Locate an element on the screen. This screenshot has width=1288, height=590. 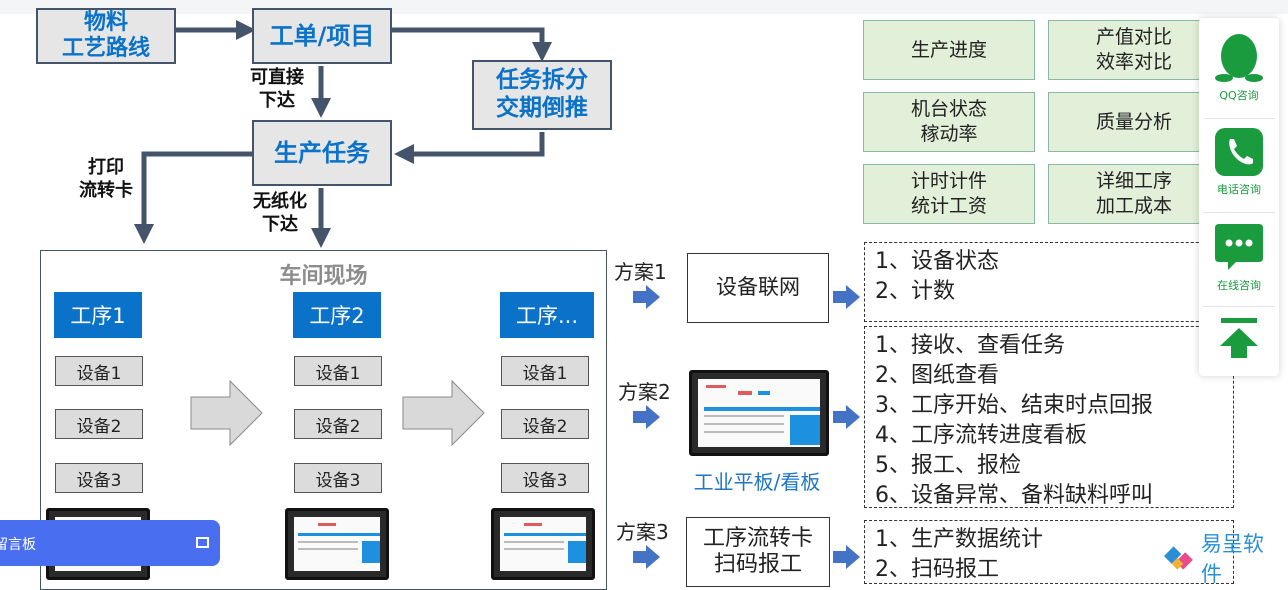
plan-3-box: 工序流转卡 扫码报工 is located at coordinates (758, 552).